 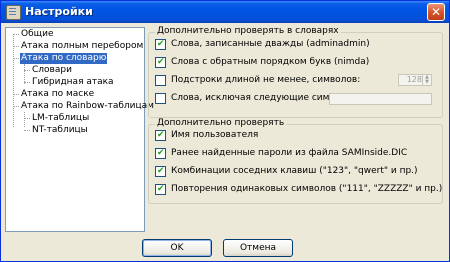 What do you see at coordinates (87, 106) in the screenshot?
I see `tree-item-rainbow-attack: Атака по Rainbow-таблицам` at bounding box center [87, 106].